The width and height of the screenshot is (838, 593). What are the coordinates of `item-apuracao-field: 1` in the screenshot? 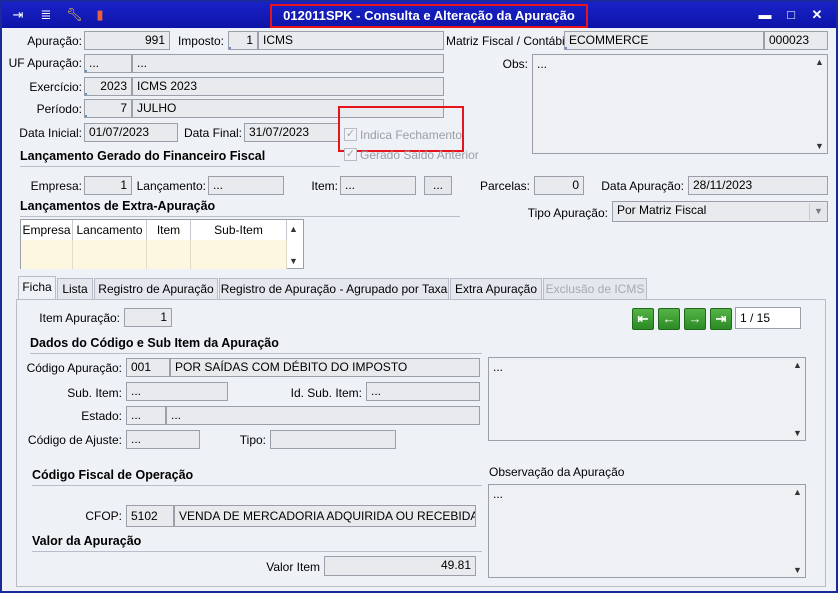 It's located at (148, 317).